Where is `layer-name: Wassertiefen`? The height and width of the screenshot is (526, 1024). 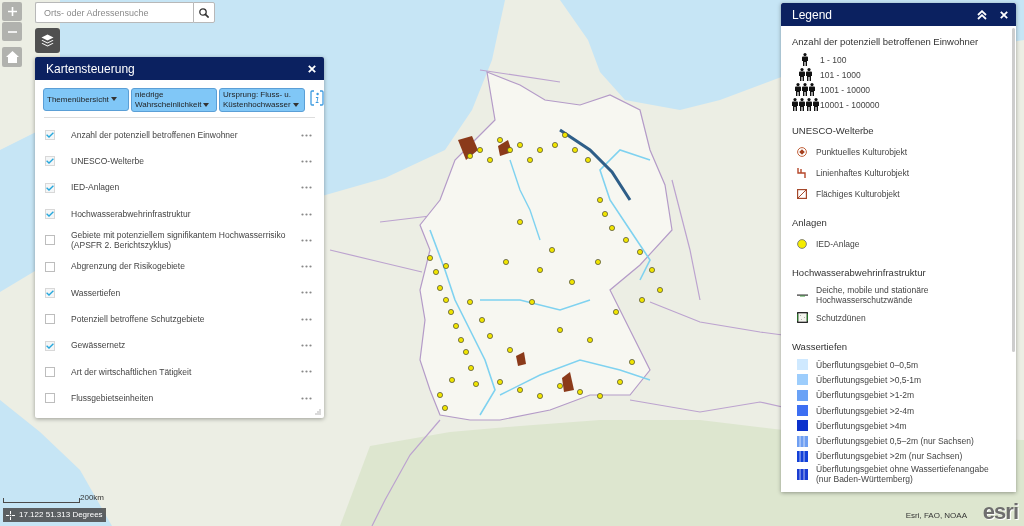 layer-name: Wassertiefen is located at coordinates (96, 293).